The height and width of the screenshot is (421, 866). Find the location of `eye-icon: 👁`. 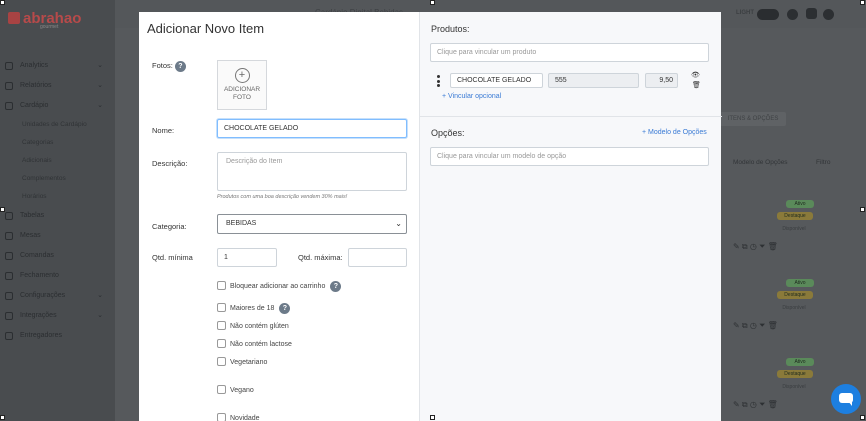

eye-icon: 👁 is located at coordinates (695, 75).